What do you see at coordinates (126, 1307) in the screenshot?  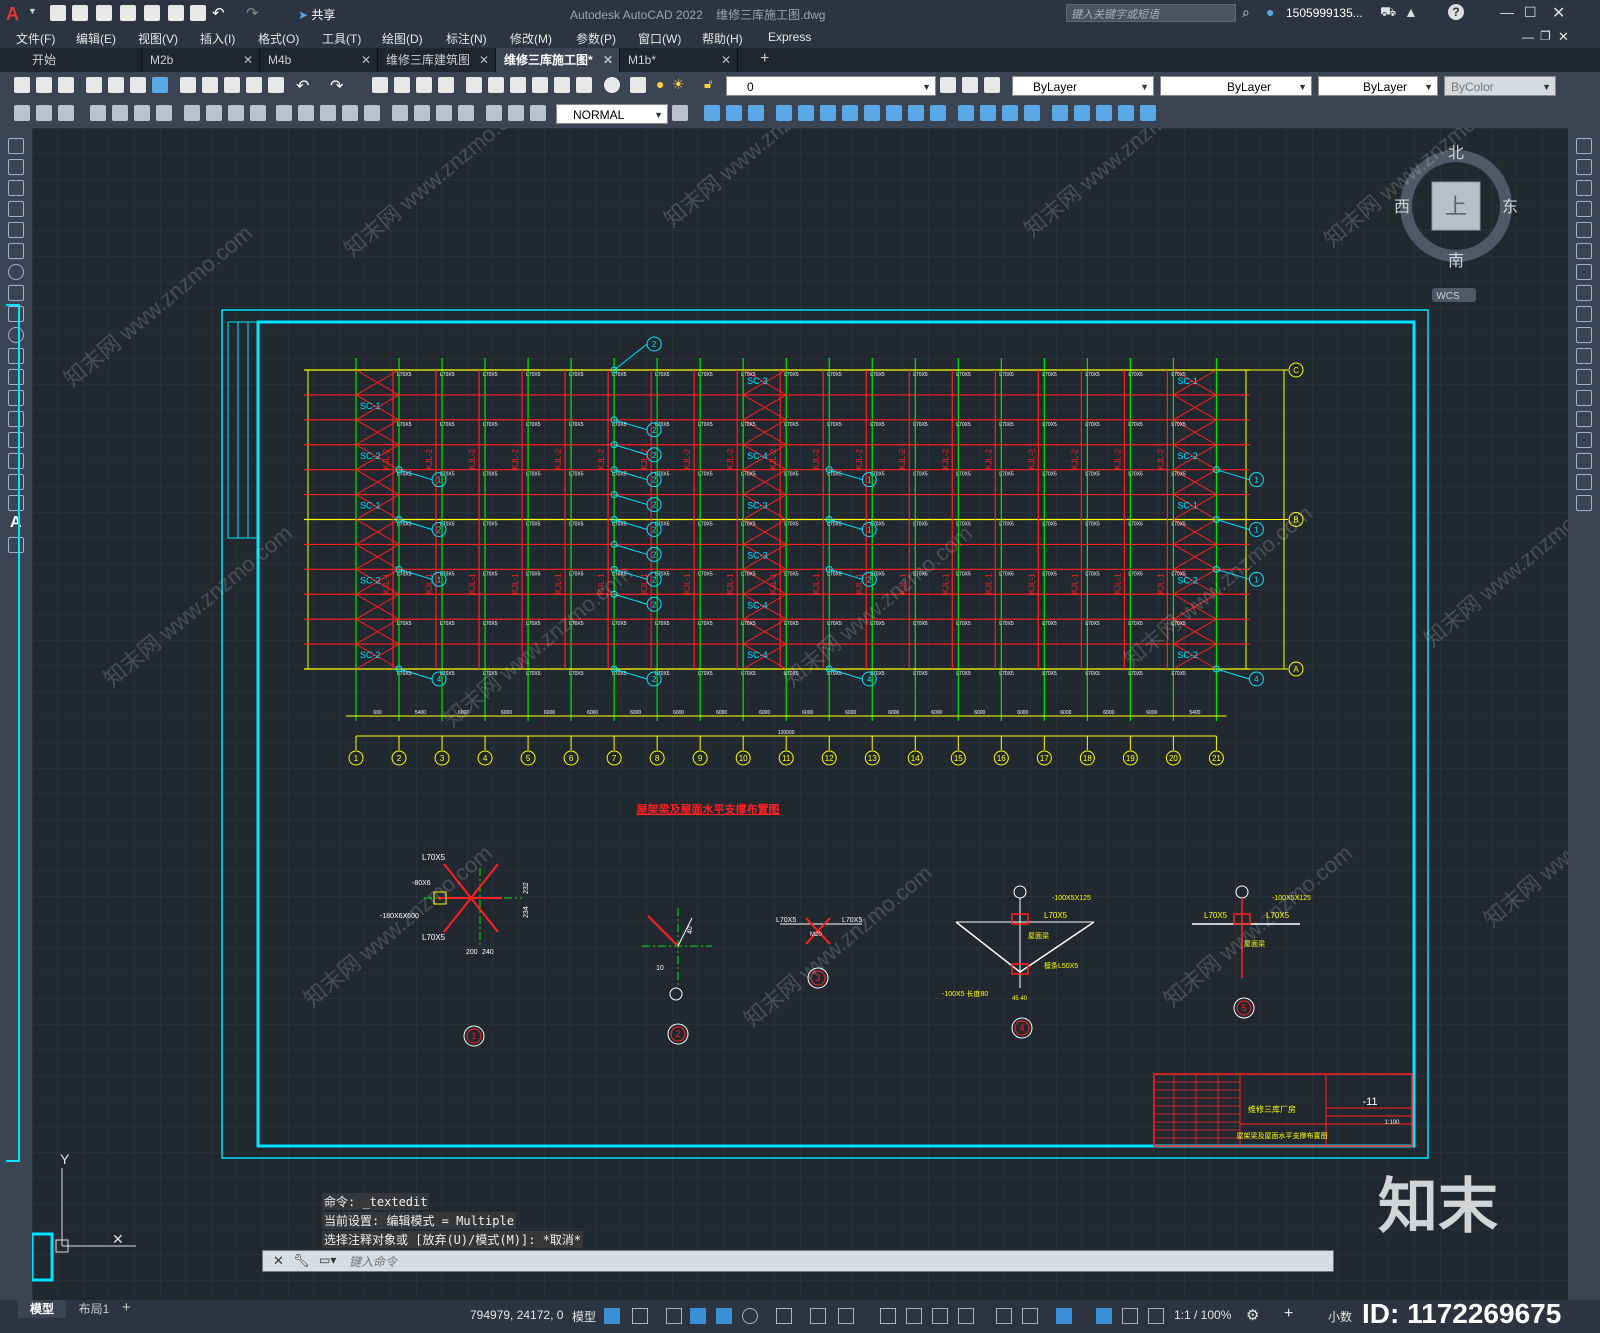 I see `add-layout-icon: +` at bounding box center [126, 1307].